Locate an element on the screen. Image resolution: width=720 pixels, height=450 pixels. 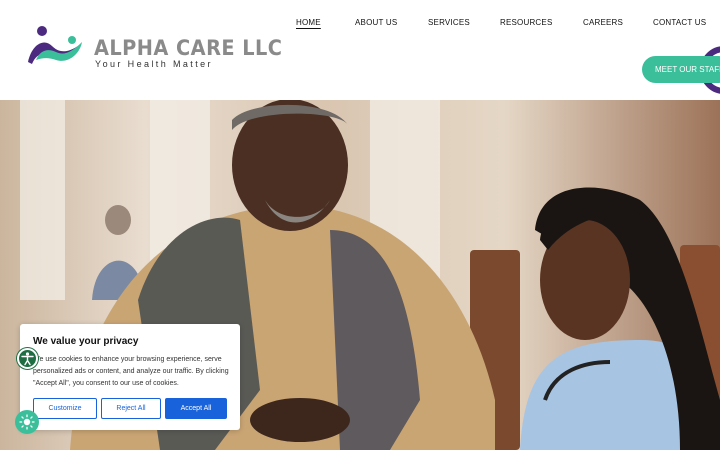
nav-careers: CAREERS is located at coordinates (603, 22).